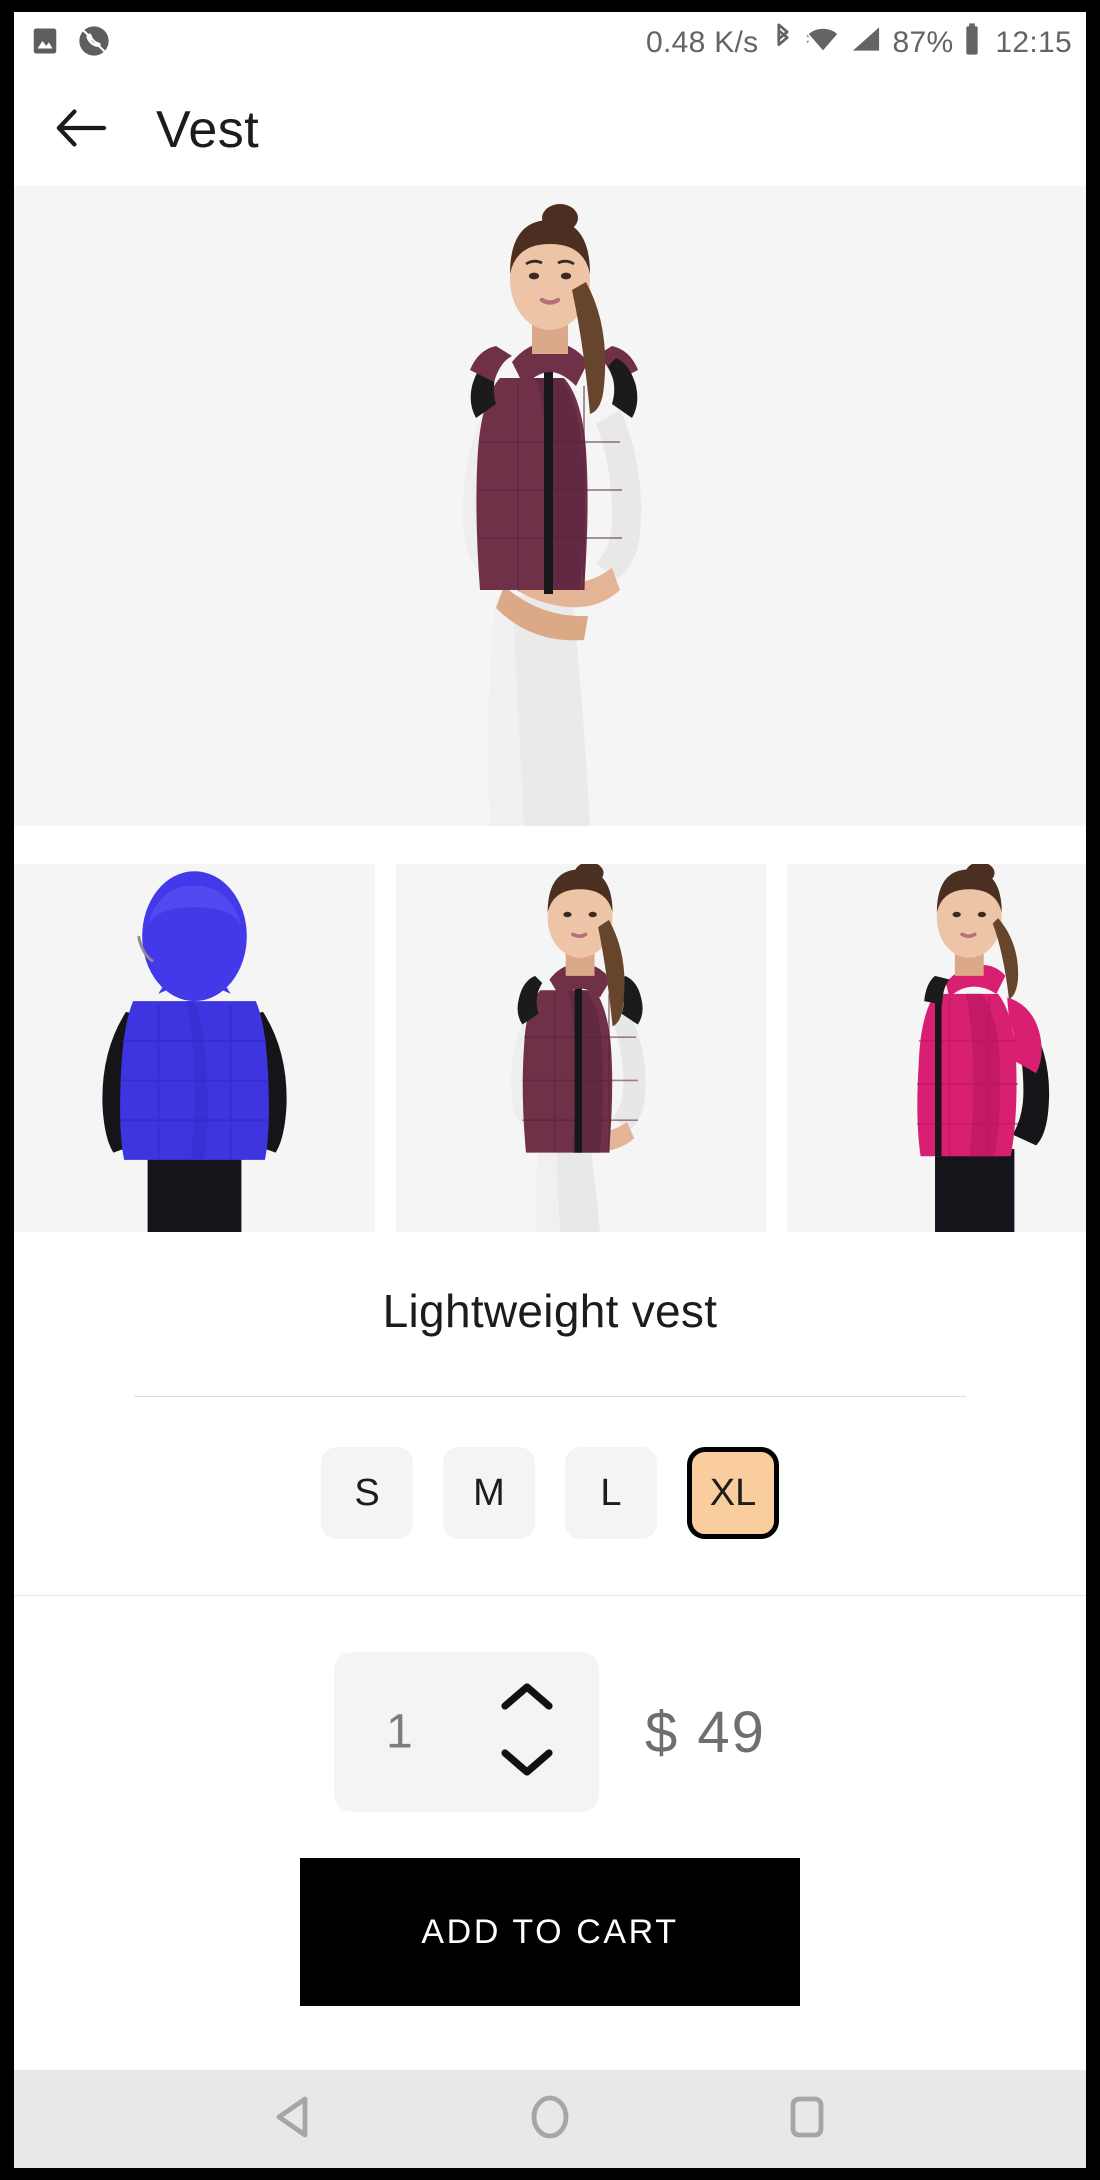 The image size is (1100, 2180). I want to click on chevron-up-icon, so click(527, 1698).